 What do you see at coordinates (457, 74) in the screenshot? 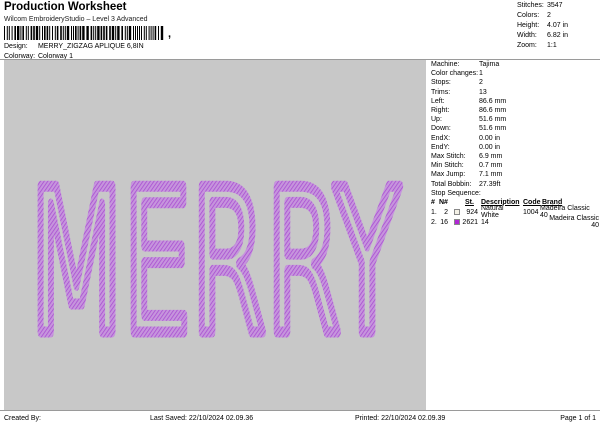
I see `info-color-changes: Color changes: 1` at bounding box center [457, 74].